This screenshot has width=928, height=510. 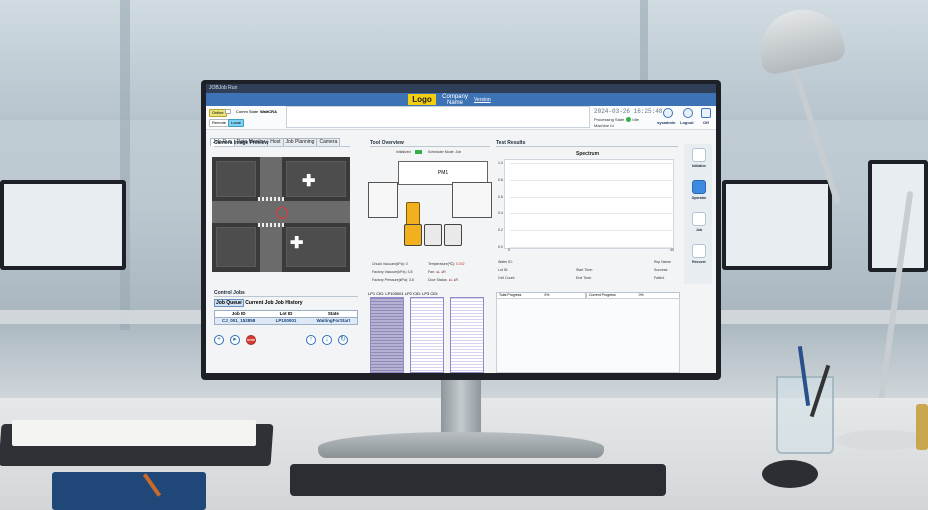 I want to click on operator-label: Operator, so click(x=699, y=198).